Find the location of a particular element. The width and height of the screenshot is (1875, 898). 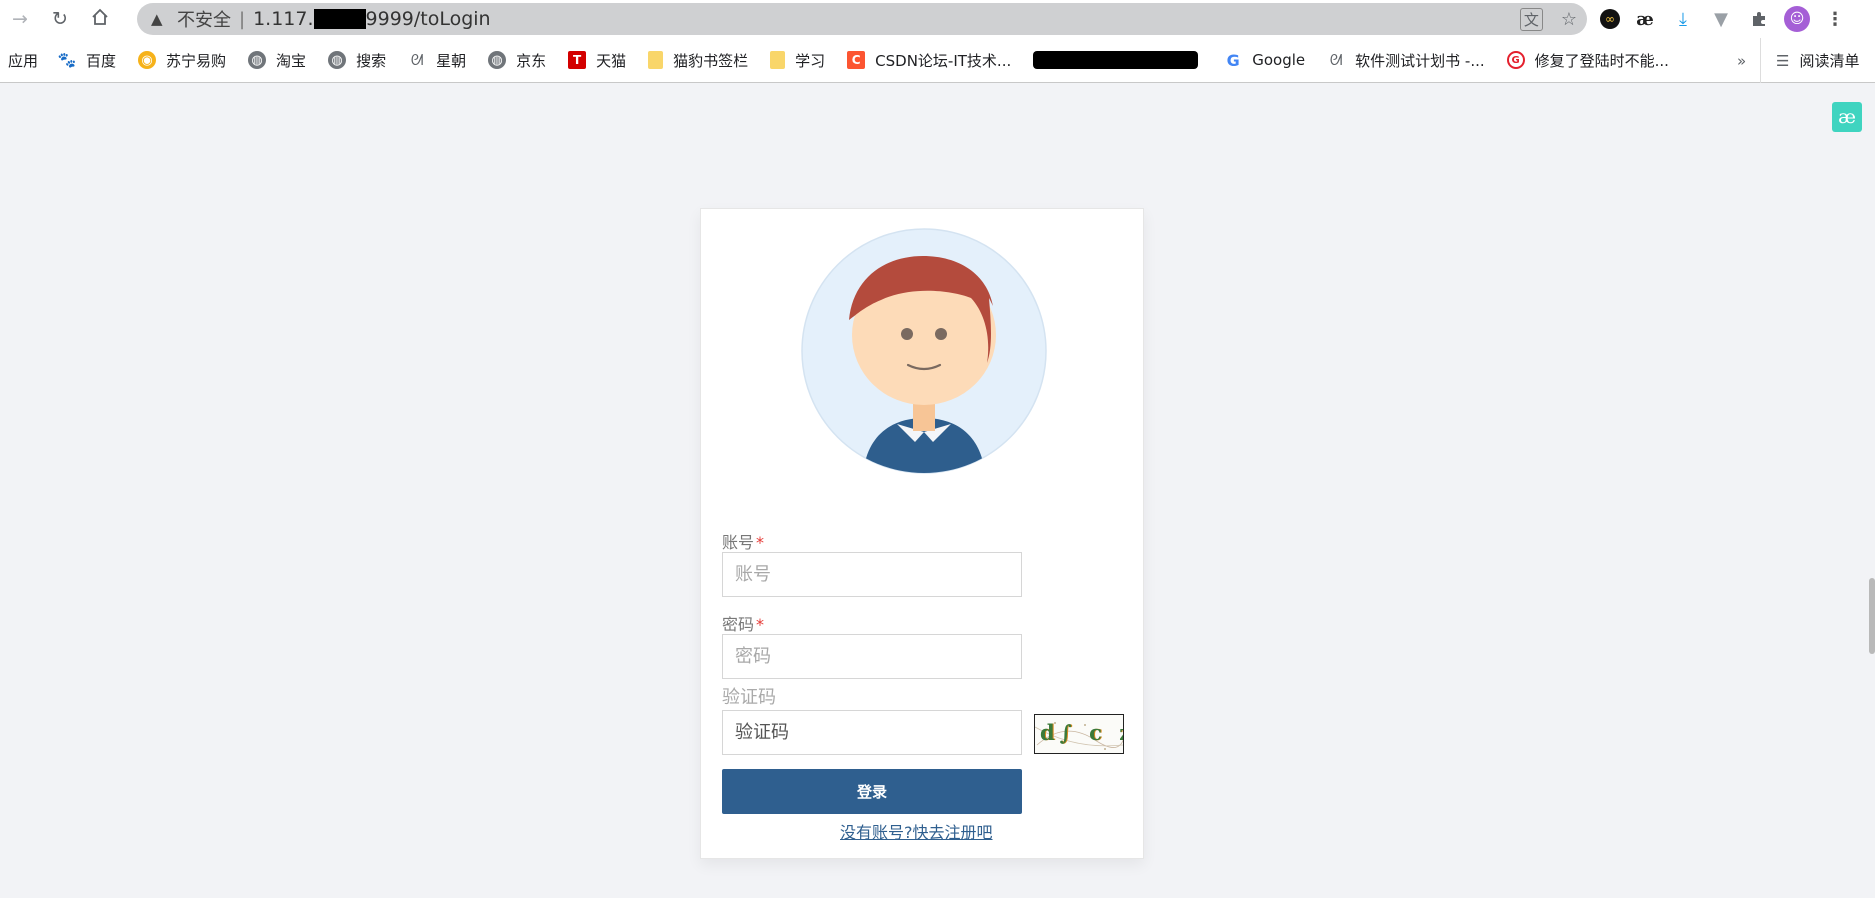

bookmark-xingchao: ᘛ 星朝 is located at coordinates (437, 60).